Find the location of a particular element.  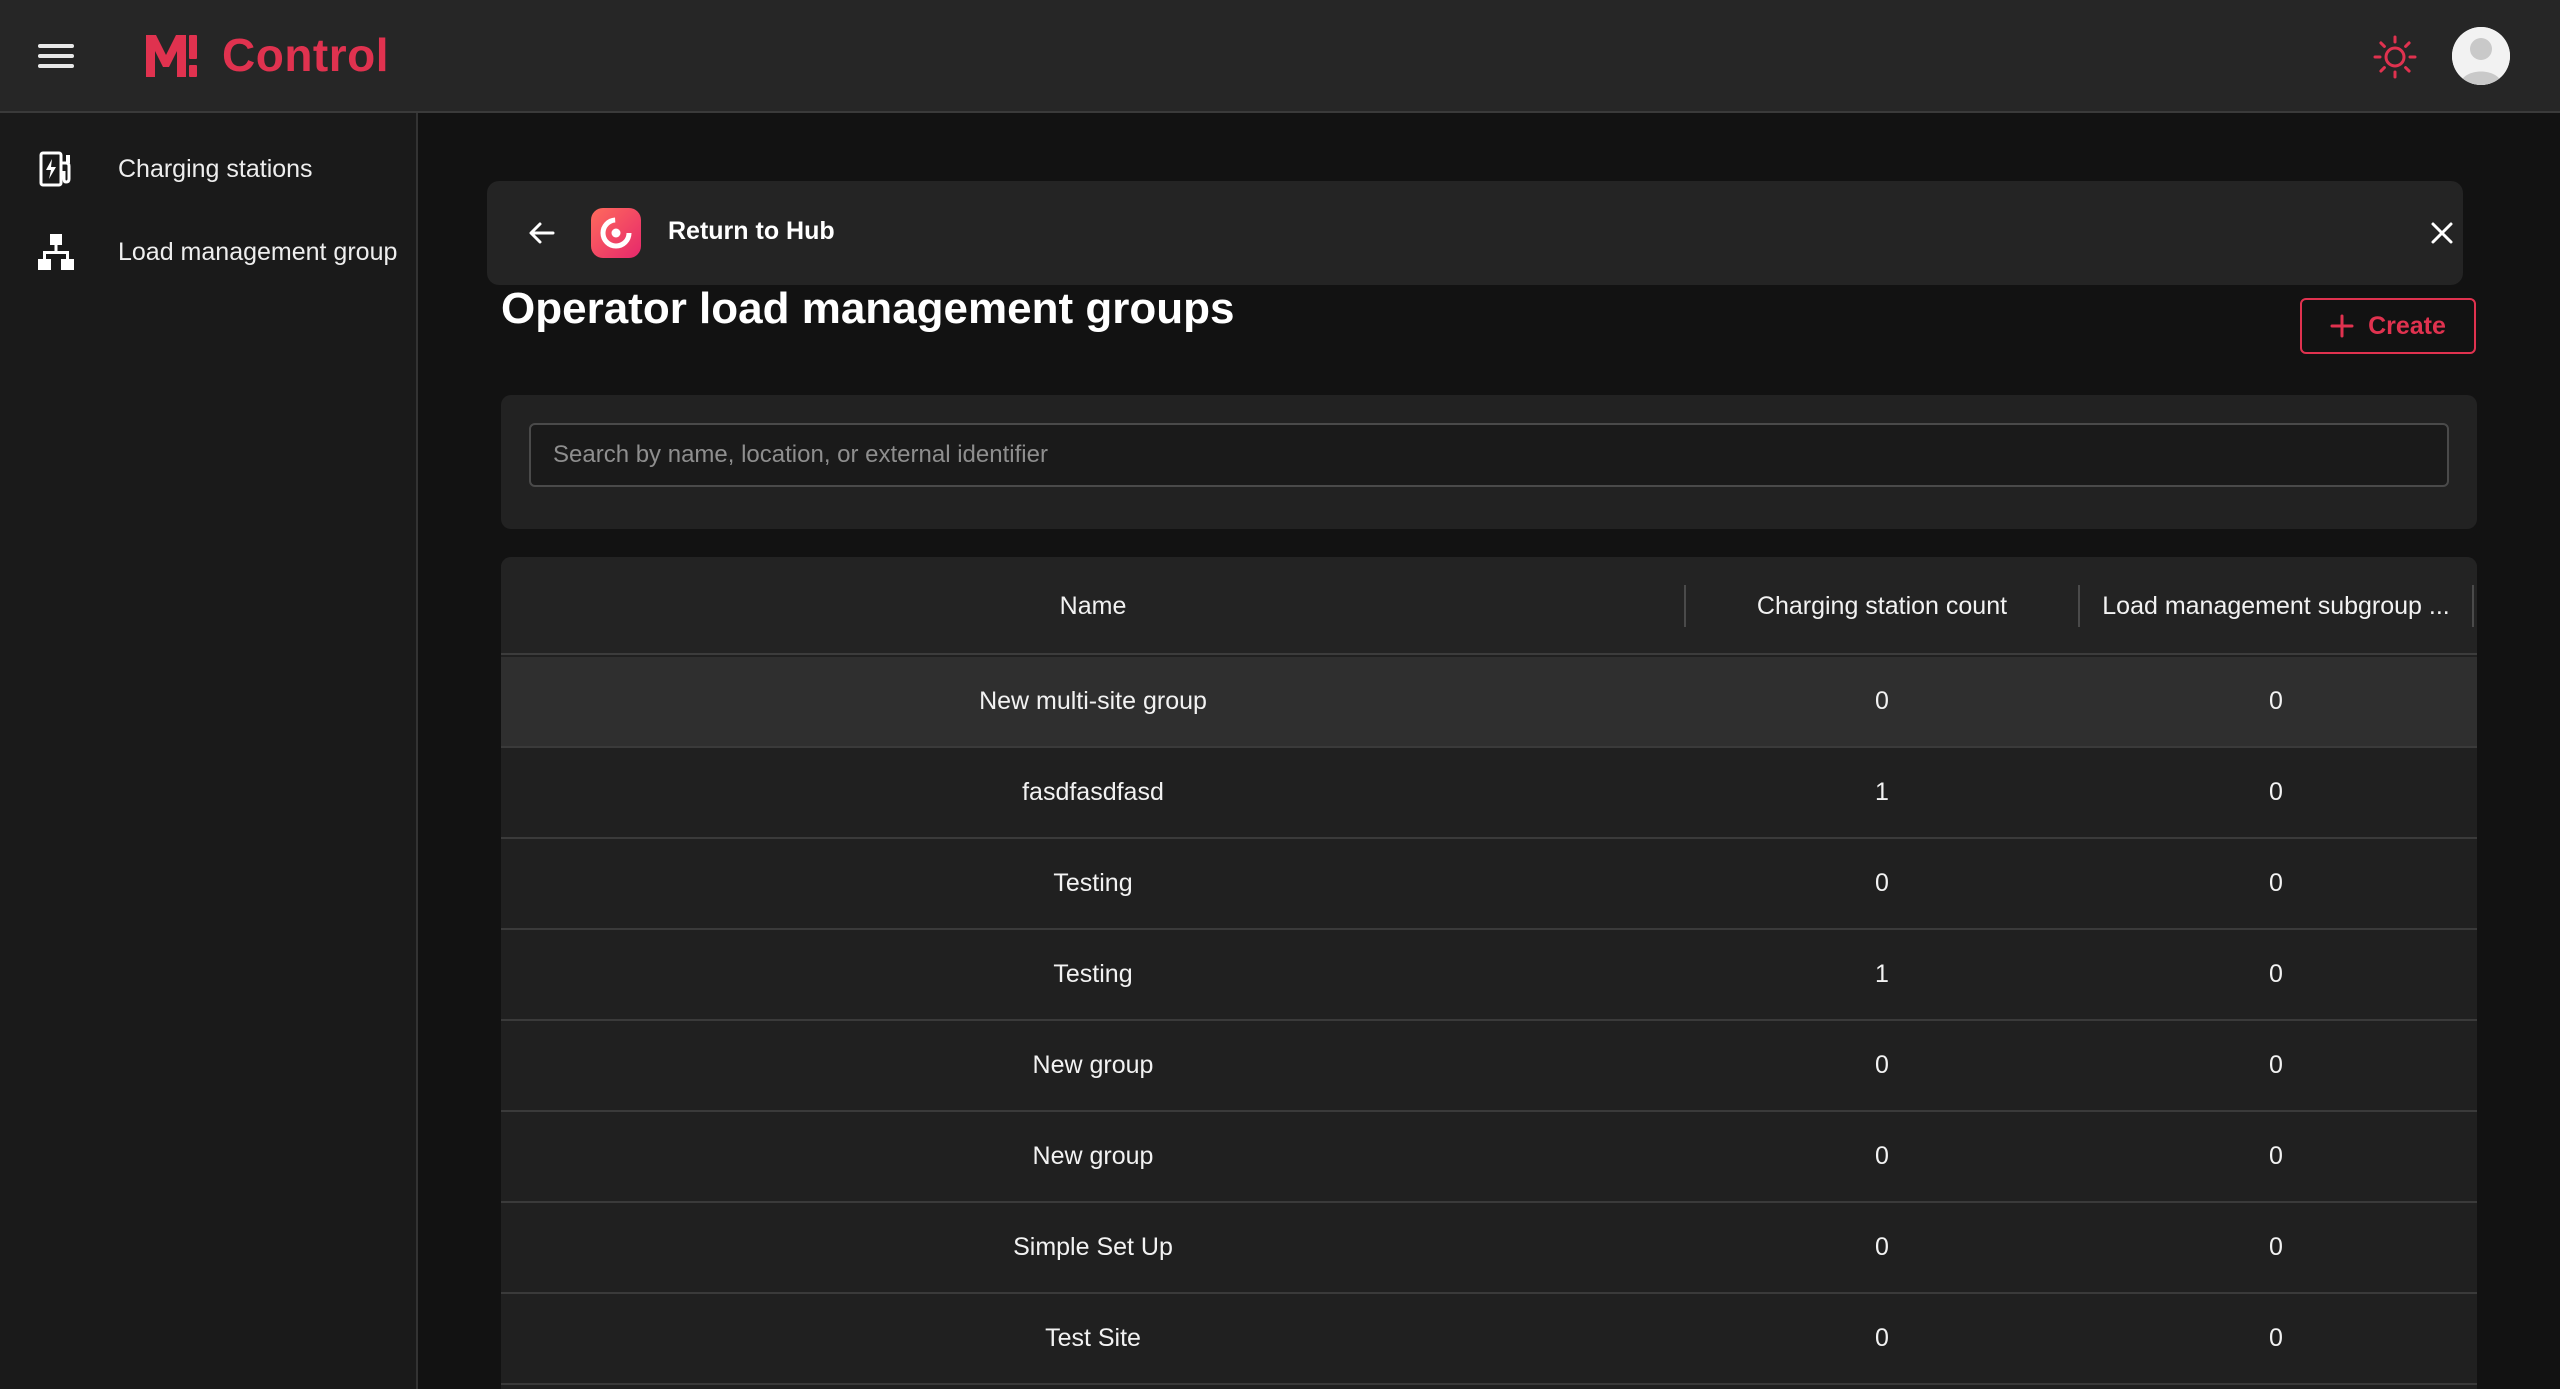

cell-name: Simple Set Up is located at coordinates (1093, 1247).